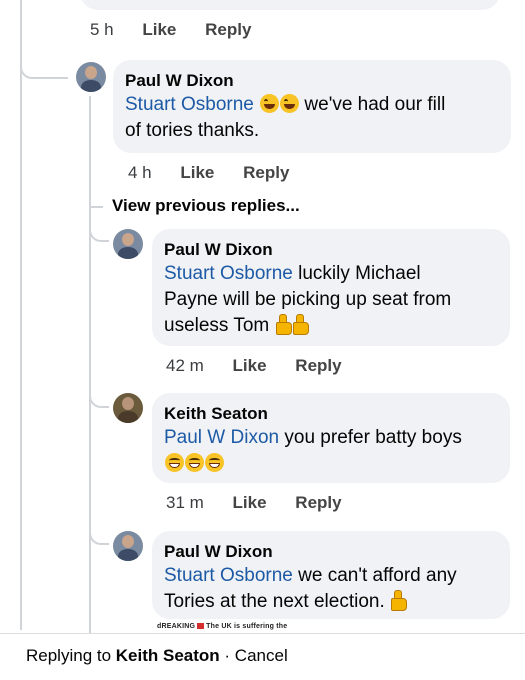 The width and height of the screenshot is (525, 680). What do you see at coordinates (331, 451) in the screenshot?
I see `comment-text: Paul W Dixon you prefer batty boys` at bounding box center [331, 451].